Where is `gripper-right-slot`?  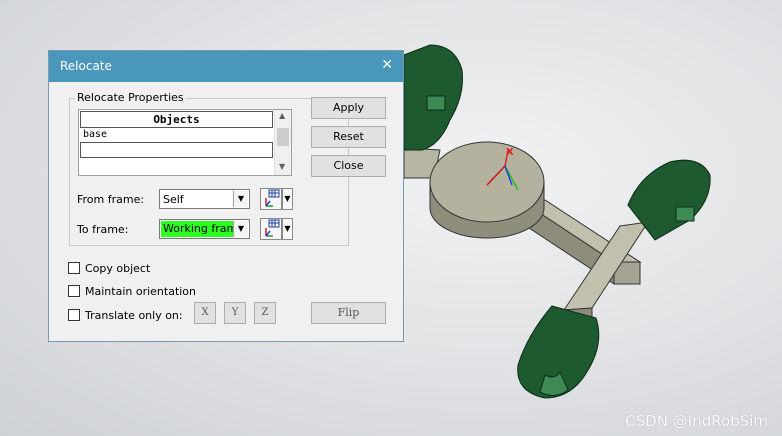 gripper-right-slot is located at coordinates (685, 214).